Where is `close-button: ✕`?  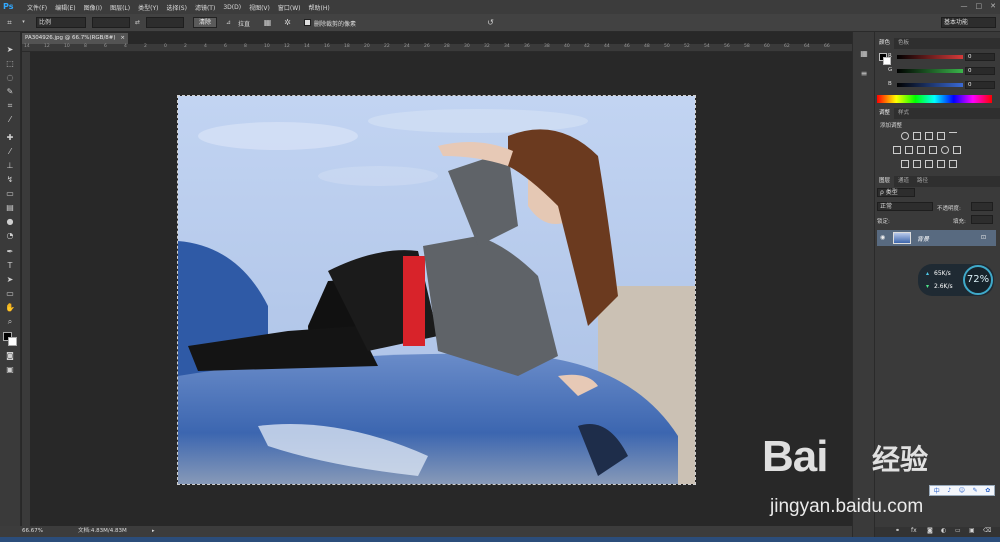
close-button: ✕ is located at coordinates (993, 6).